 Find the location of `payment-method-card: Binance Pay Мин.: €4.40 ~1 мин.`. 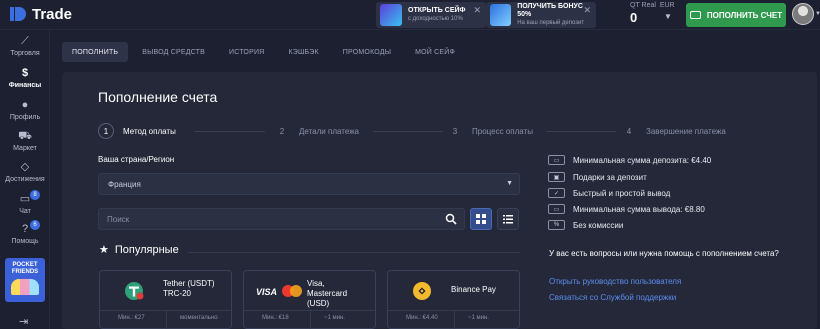

payment-method-card: Binance Pay Мин.: €4.40 ~1 мин. is located at coordinates (453, 299).